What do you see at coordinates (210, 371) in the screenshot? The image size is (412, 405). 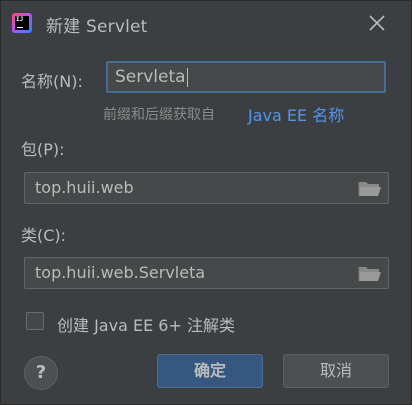 I see `ok-button: 确定` at bounding box center [210, 371].